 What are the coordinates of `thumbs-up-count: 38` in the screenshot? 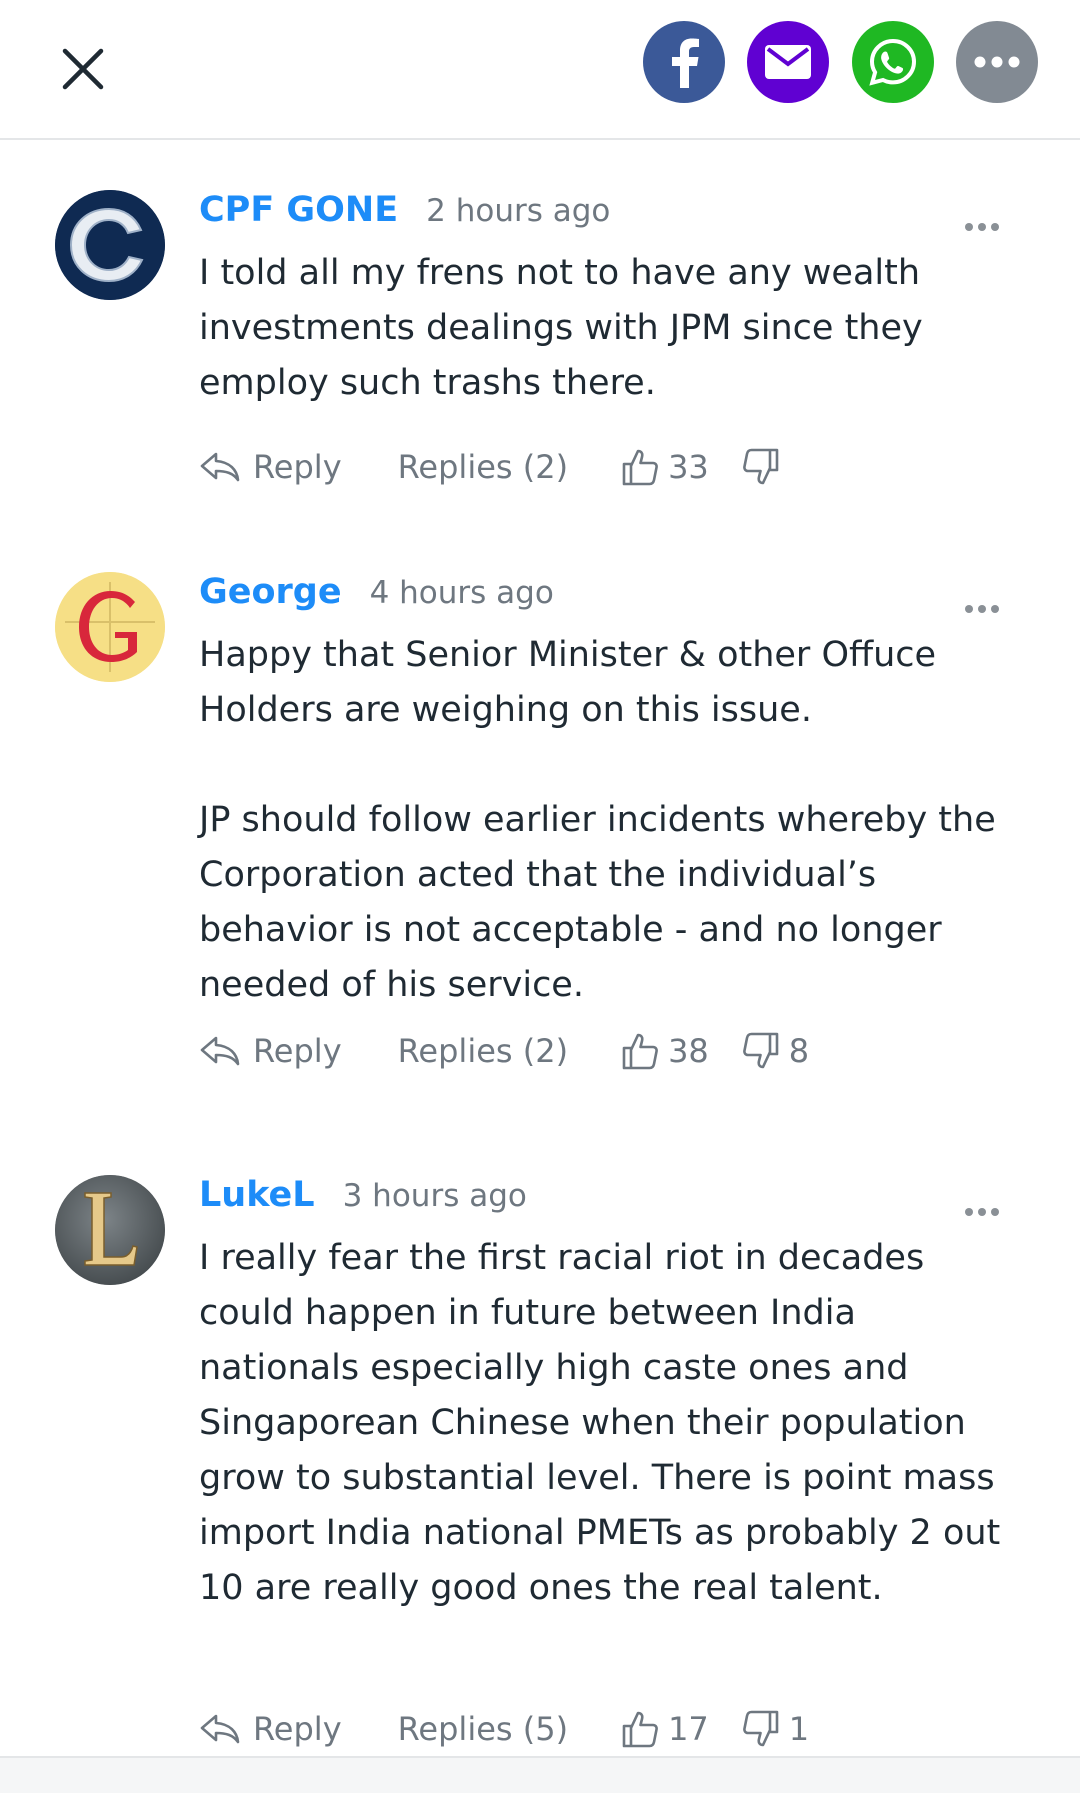 It's located at (688, 1051).